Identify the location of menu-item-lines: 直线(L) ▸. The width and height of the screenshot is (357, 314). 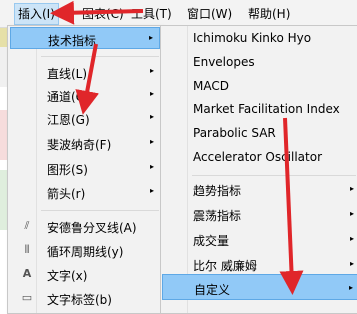
(85, 72).